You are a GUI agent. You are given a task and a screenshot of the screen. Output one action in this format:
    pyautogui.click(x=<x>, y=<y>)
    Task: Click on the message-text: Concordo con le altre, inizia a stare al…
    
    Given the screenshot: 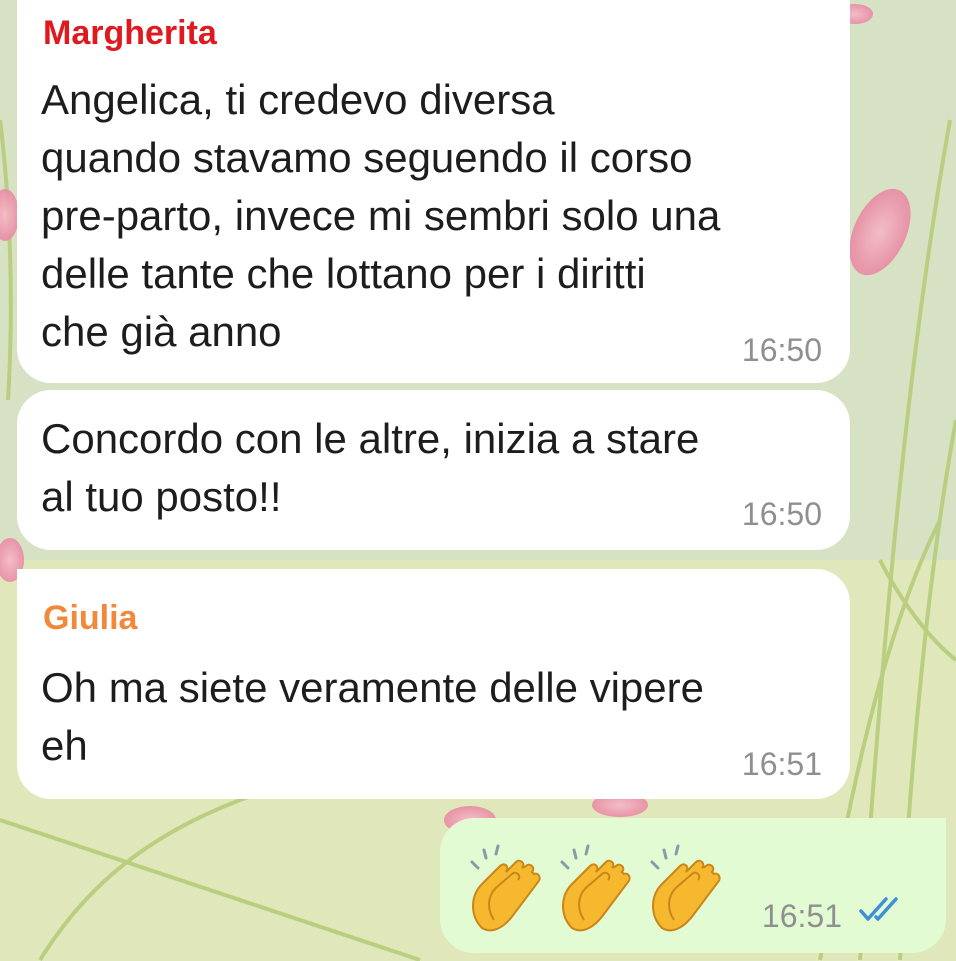 What is the action you would take?
    pyautogui.click(x=370, y=467)
    